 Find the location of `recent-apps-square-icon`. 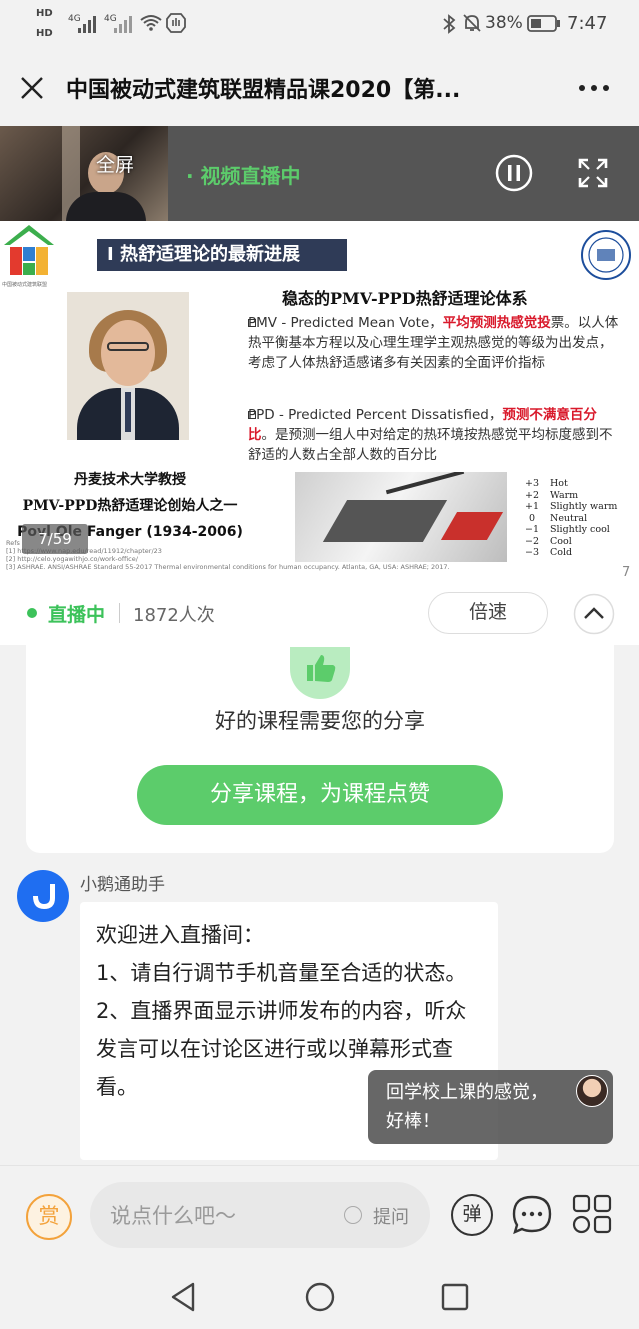

recent-apps-square-icon is located at coordinates (455, 1297).